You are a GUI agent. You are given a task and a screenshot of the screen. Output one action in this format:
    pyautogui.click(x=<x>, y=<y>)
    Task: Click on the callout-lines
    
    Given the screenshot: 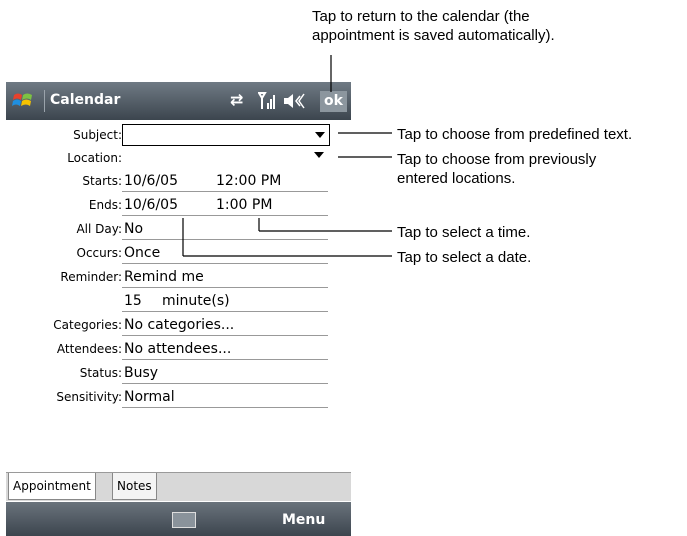 What is the action you would take?
    pyautogui.click(x=287, y=156)
    